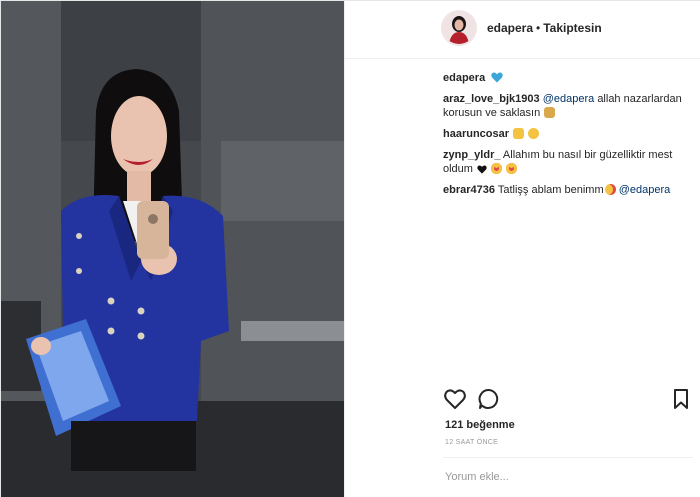 The height and width of the screenshot is (497, 700). What do you see at coordinates (568, 457) in the screenshot?
I see `comment-divider` at bounding box center [568, 457].